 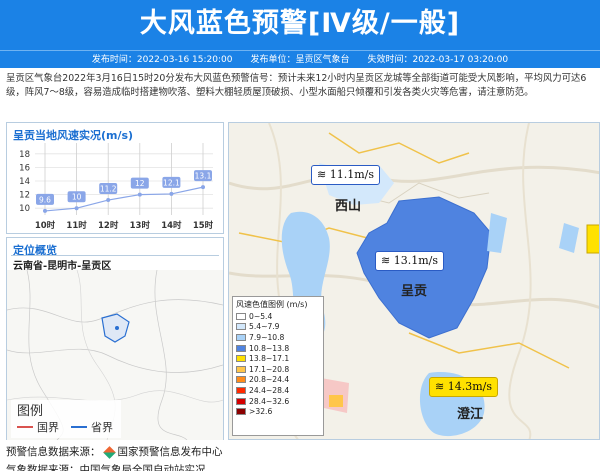 I want to click on legend-row: 0~5.4, so click(x=278, y=316).